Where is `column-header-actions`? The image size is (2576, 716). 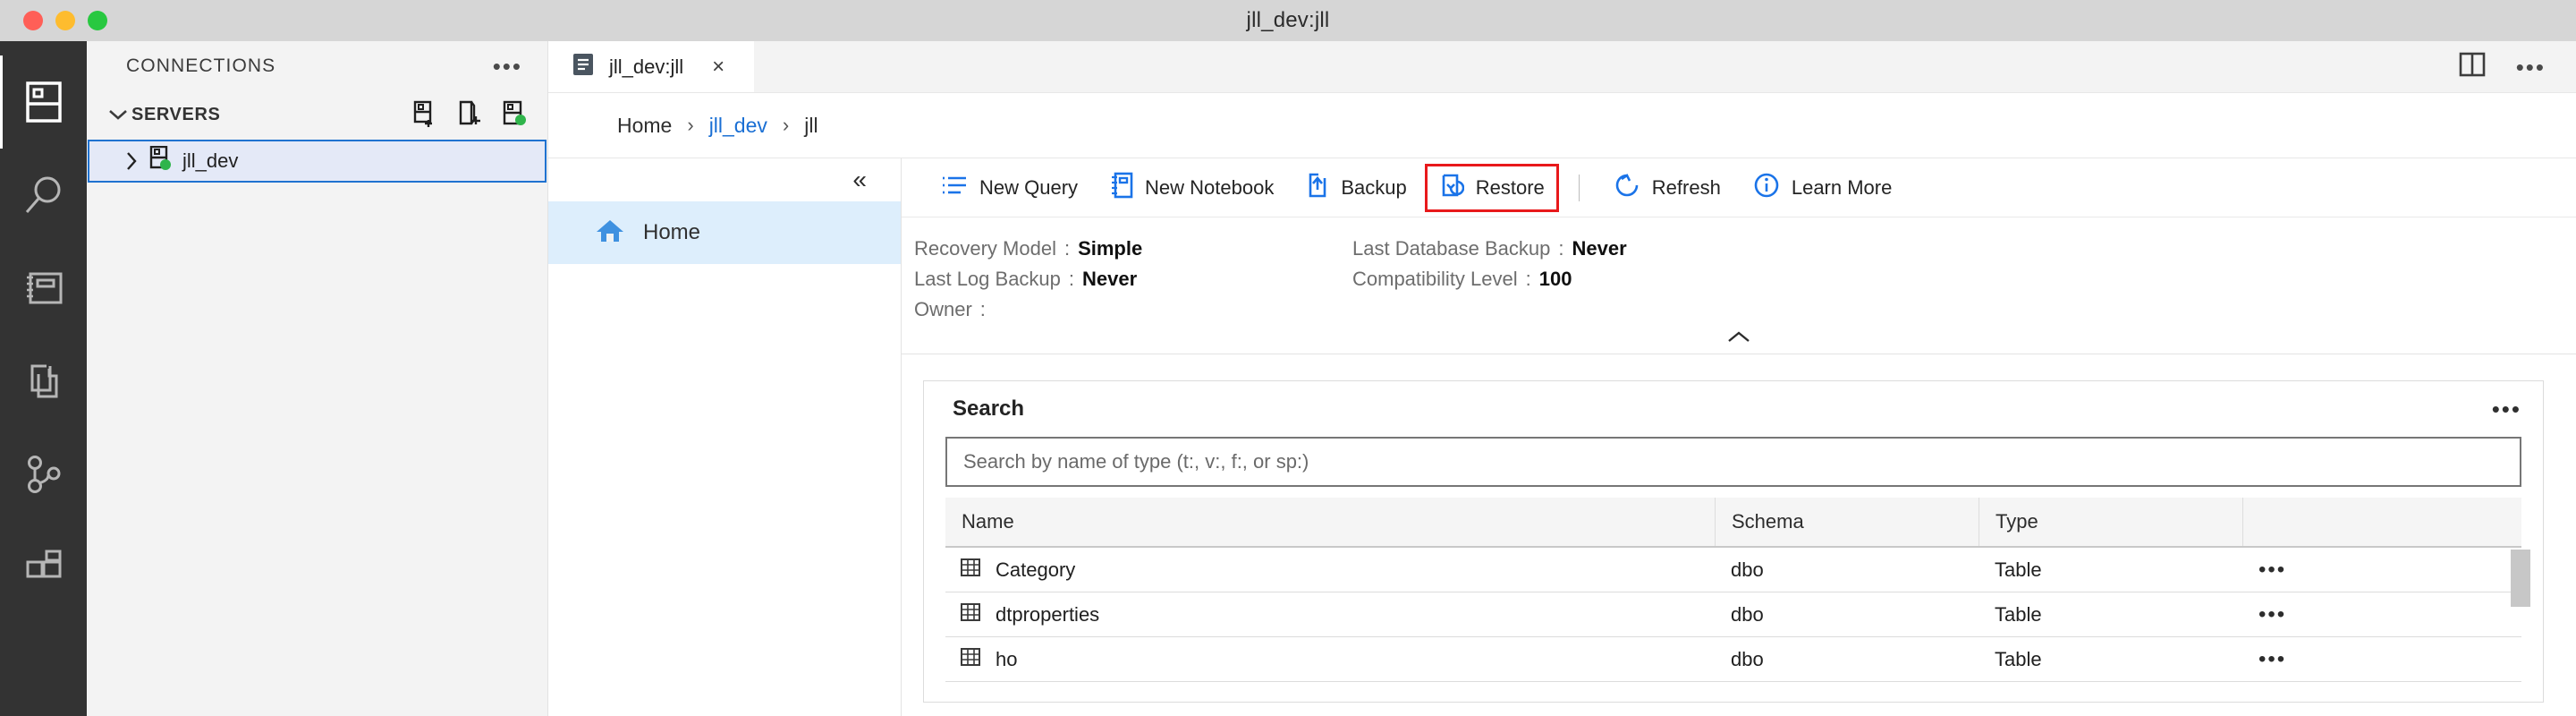 column-header-actions is located at coordinates (2269, 522).